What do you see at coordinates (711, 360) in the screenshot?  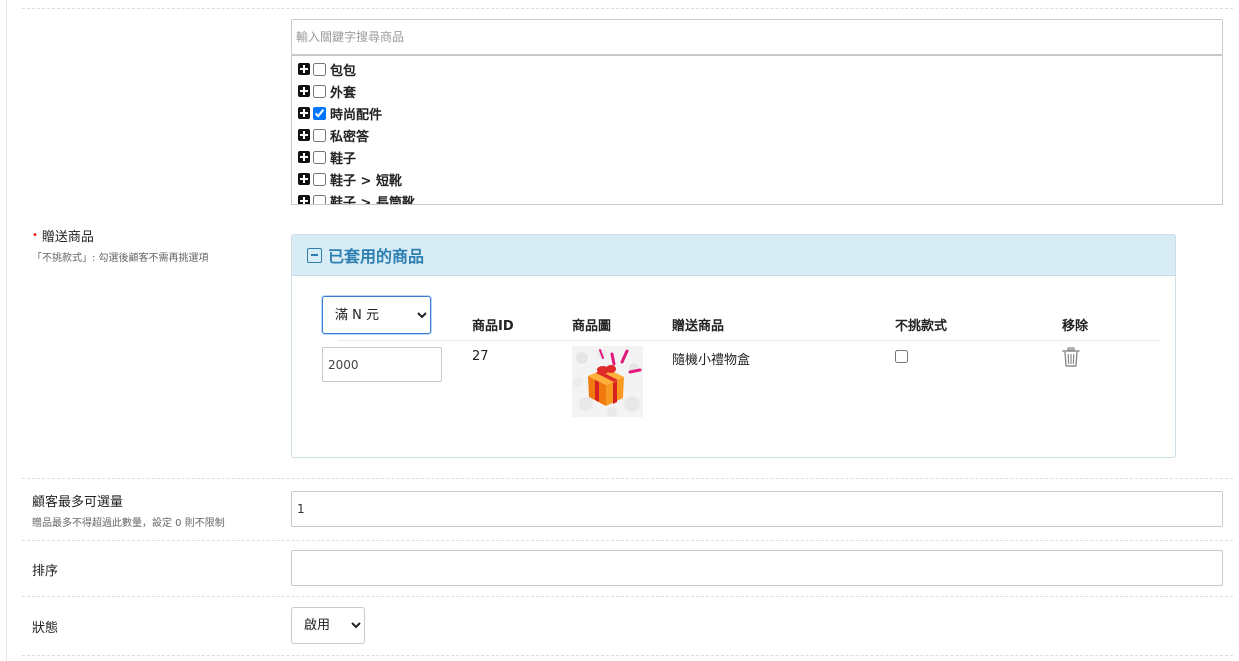 I see `gift-name-cell: 隨機小禮物盒` at bounding box center [711, 360].